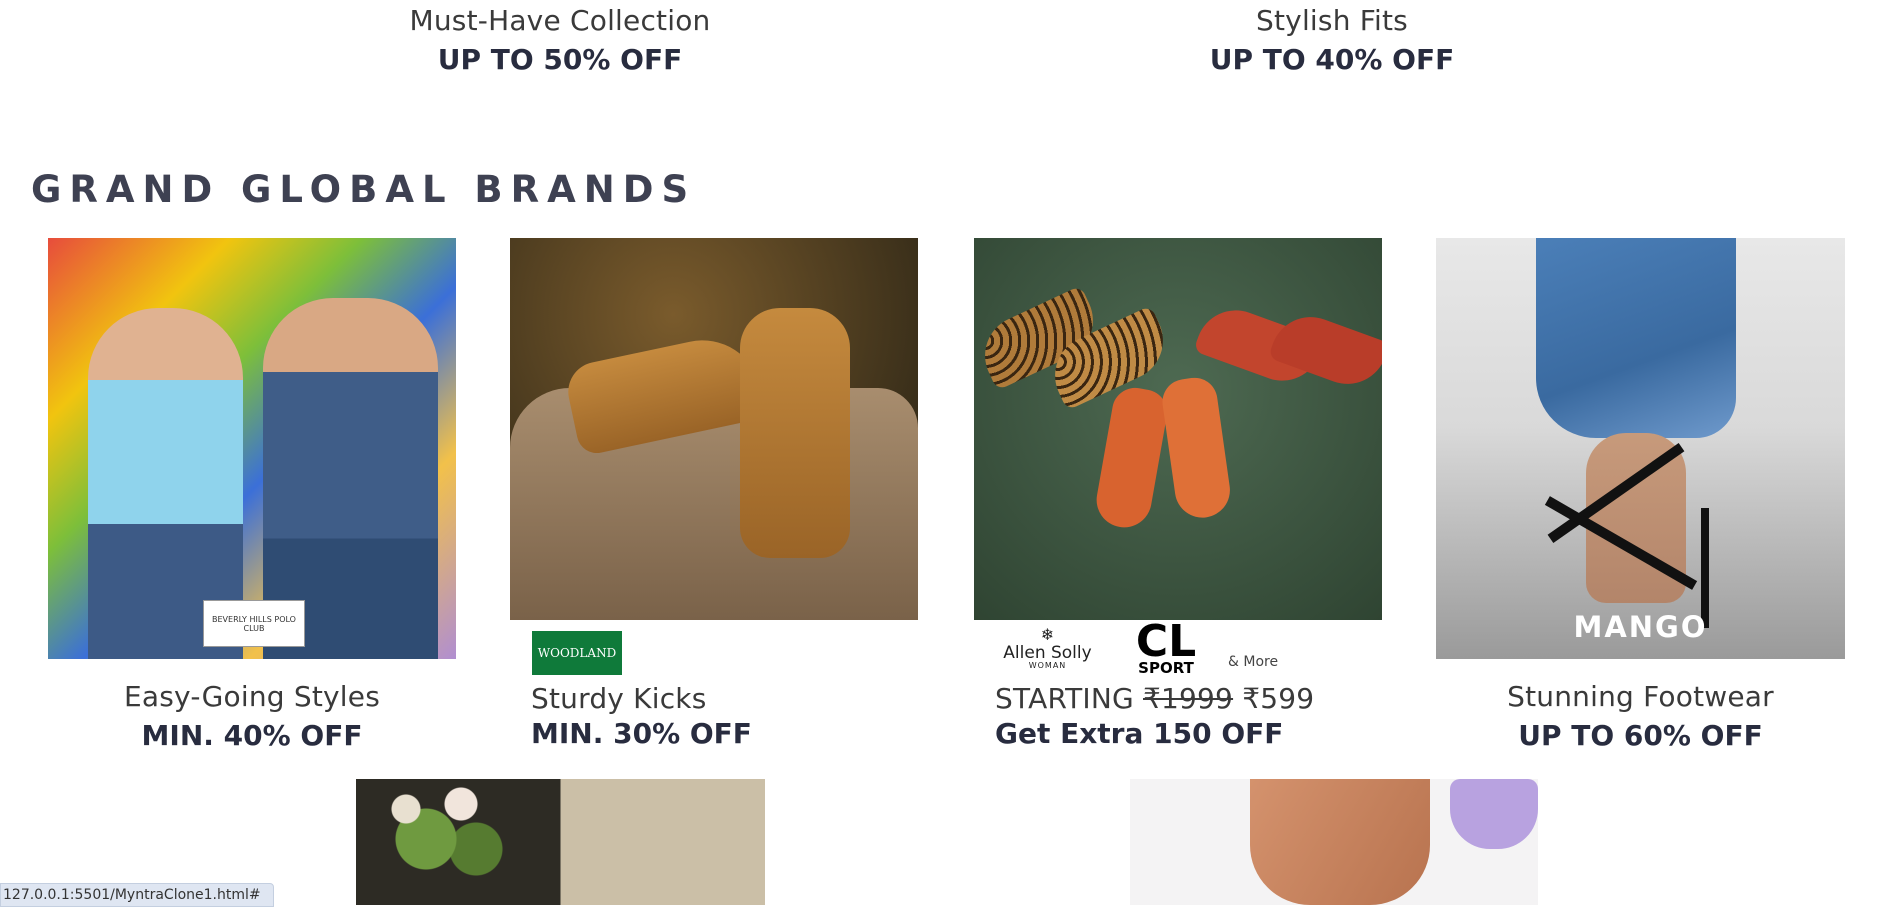 The height and width of the screenshot is (907, 1889). I want to click on brand-name: Allen Solly, so click(1047, 652).